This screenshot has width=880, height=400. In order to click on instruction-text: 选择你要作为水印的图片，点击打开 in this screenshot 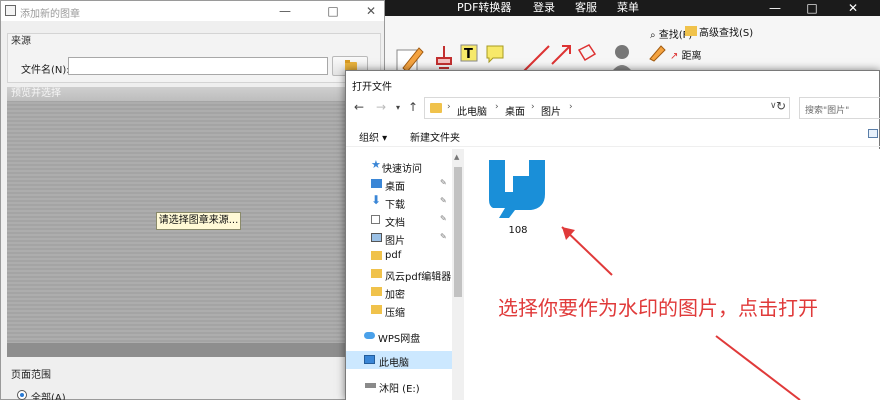, I will do `click(658, 308)`.